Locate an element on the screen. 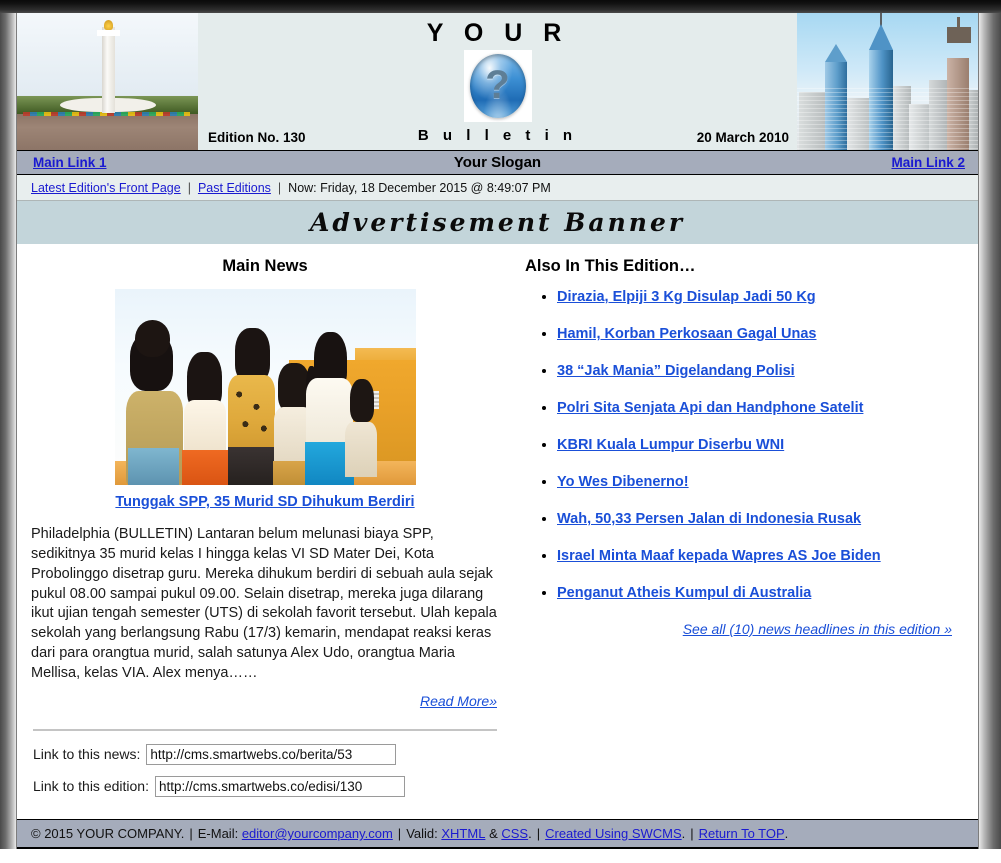 This screenshot has height=863, width=1001. list-item: Hamil, Korban Perkosaan Gagal Unas is located at coordinates (759, 334).